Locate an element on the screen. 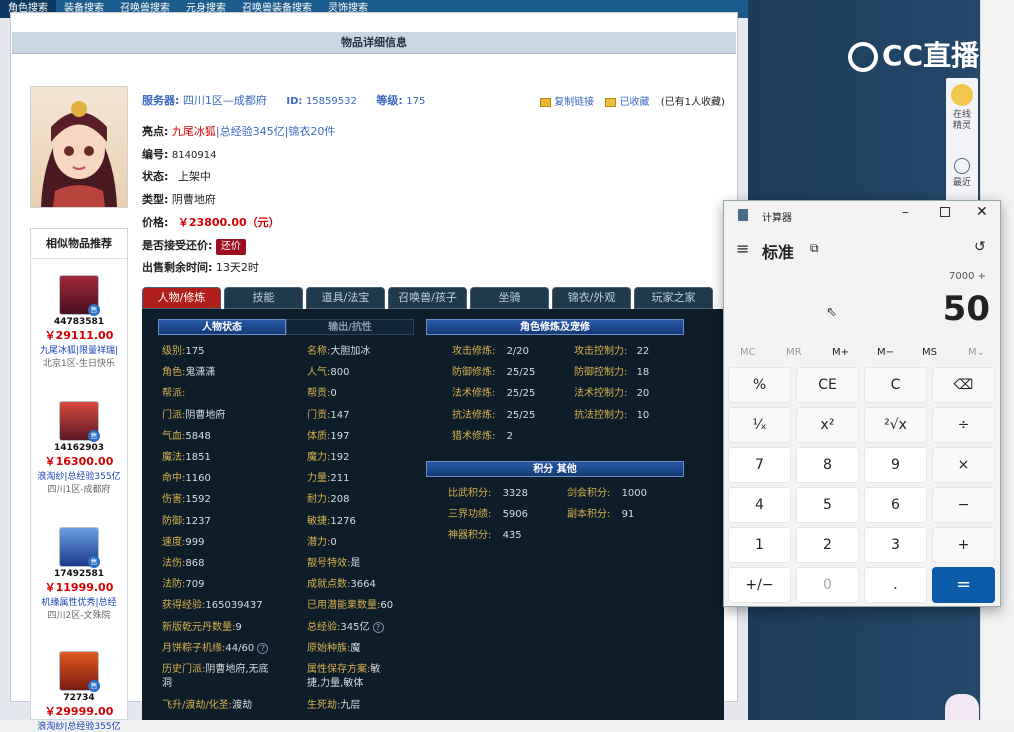  ms-button: MS is located at coordinates (929, 352).